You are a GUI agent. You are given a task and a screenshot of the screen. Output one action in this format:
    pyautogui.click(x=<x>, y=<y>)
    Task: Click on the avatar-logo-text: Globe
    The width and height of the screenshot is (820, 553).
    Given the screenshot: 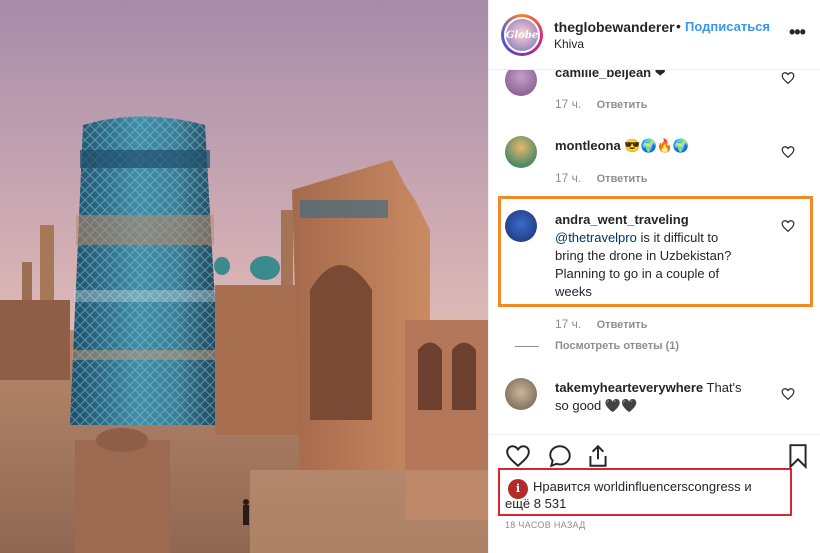 What is the action you would take?
    pyautogui.click(x=522, y=35)
    